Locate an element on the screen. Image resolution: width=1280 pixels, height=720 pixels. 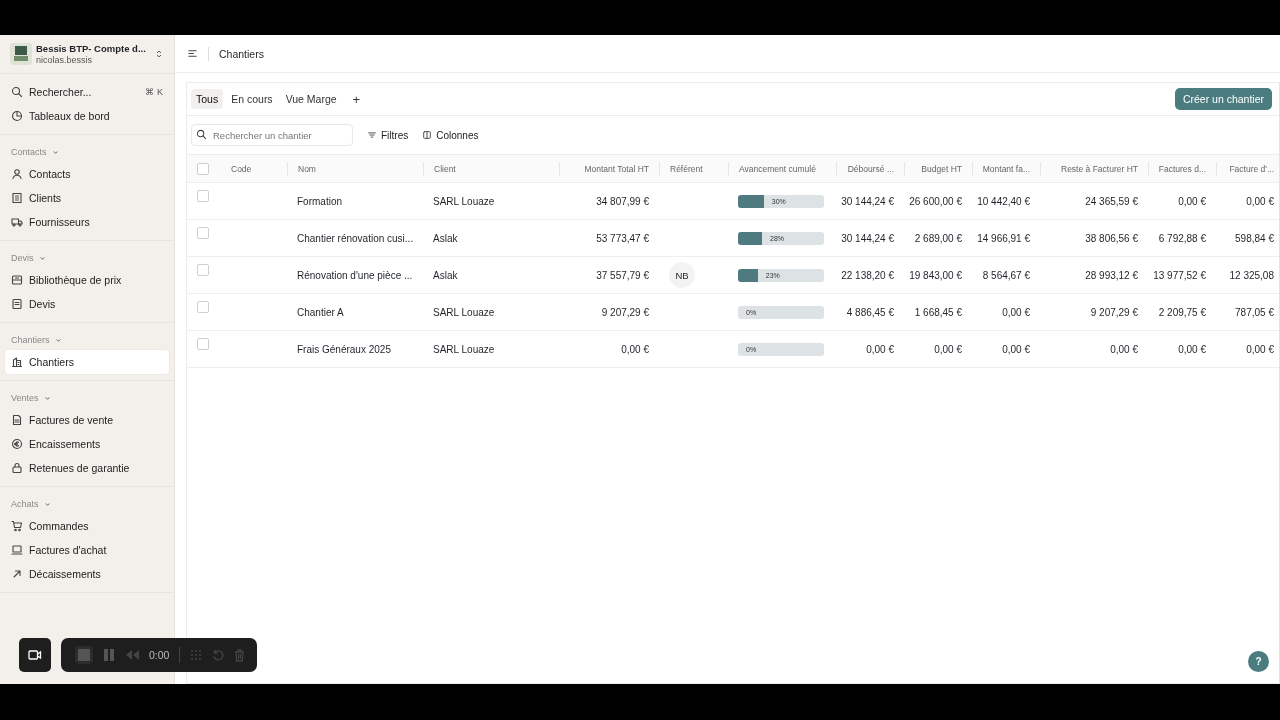
sidebar-toggle-icon is located at coordinates (192, 53).